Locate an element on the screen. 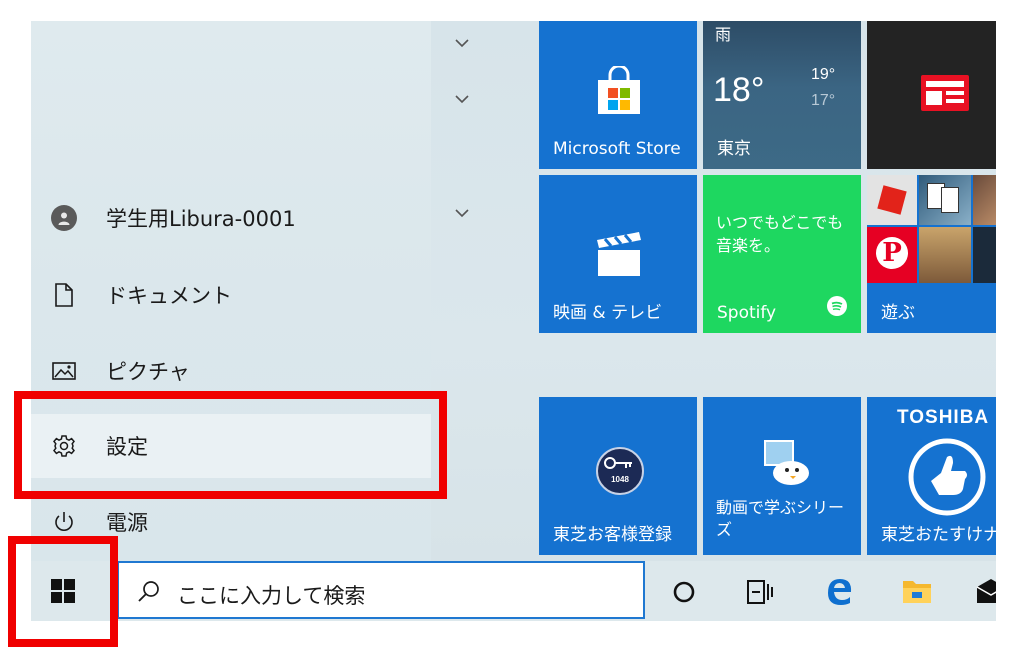  tile-label: 遊ぶ is located at coordinates (898, 313).